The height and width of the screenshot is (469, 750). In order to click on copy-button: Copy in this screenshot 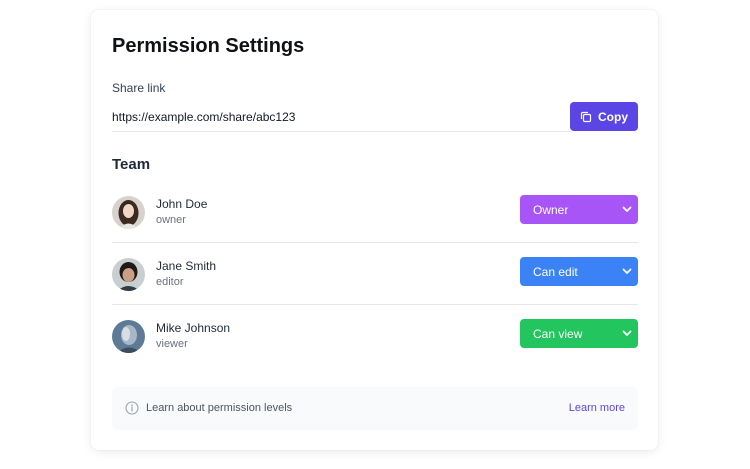, I will do `click(604, 116)`.